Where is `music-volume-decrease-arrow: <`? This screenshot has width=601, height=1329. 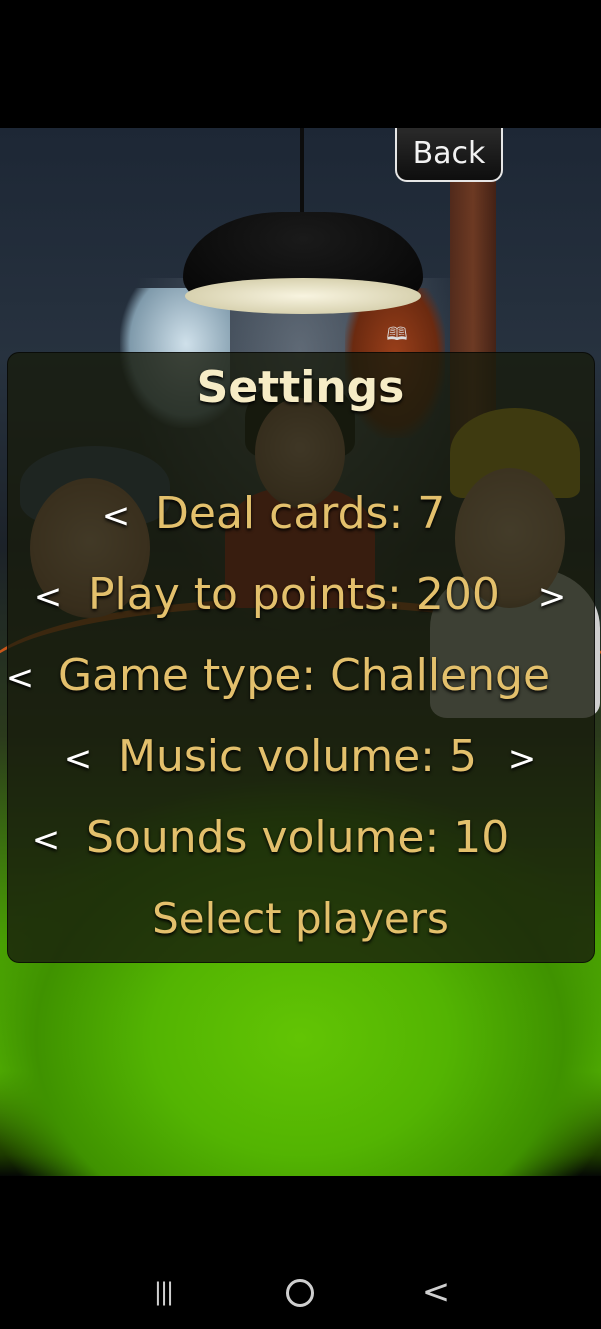 music-volume-decrease-arrow: < is located at coordinates (78, 759).